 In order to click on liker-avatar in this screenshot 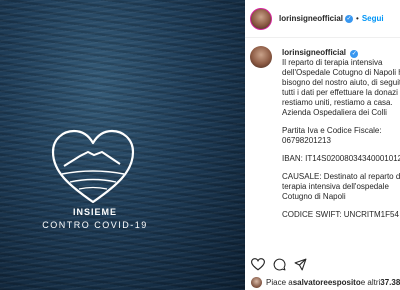, I will do `click(256, 282)`.